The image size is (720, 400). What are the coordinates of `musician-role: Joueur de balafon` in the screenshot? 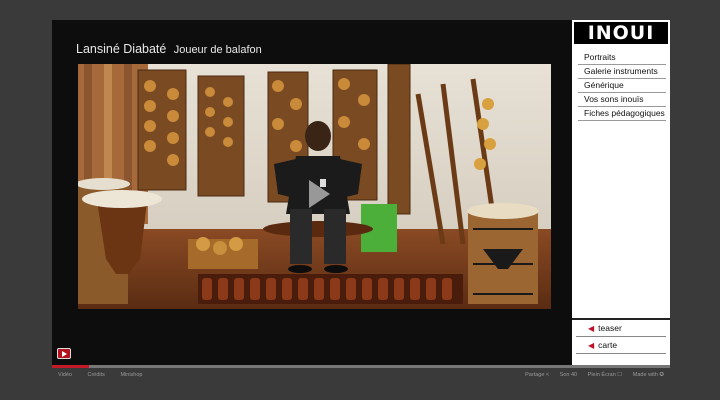 It's located at (217, 50).